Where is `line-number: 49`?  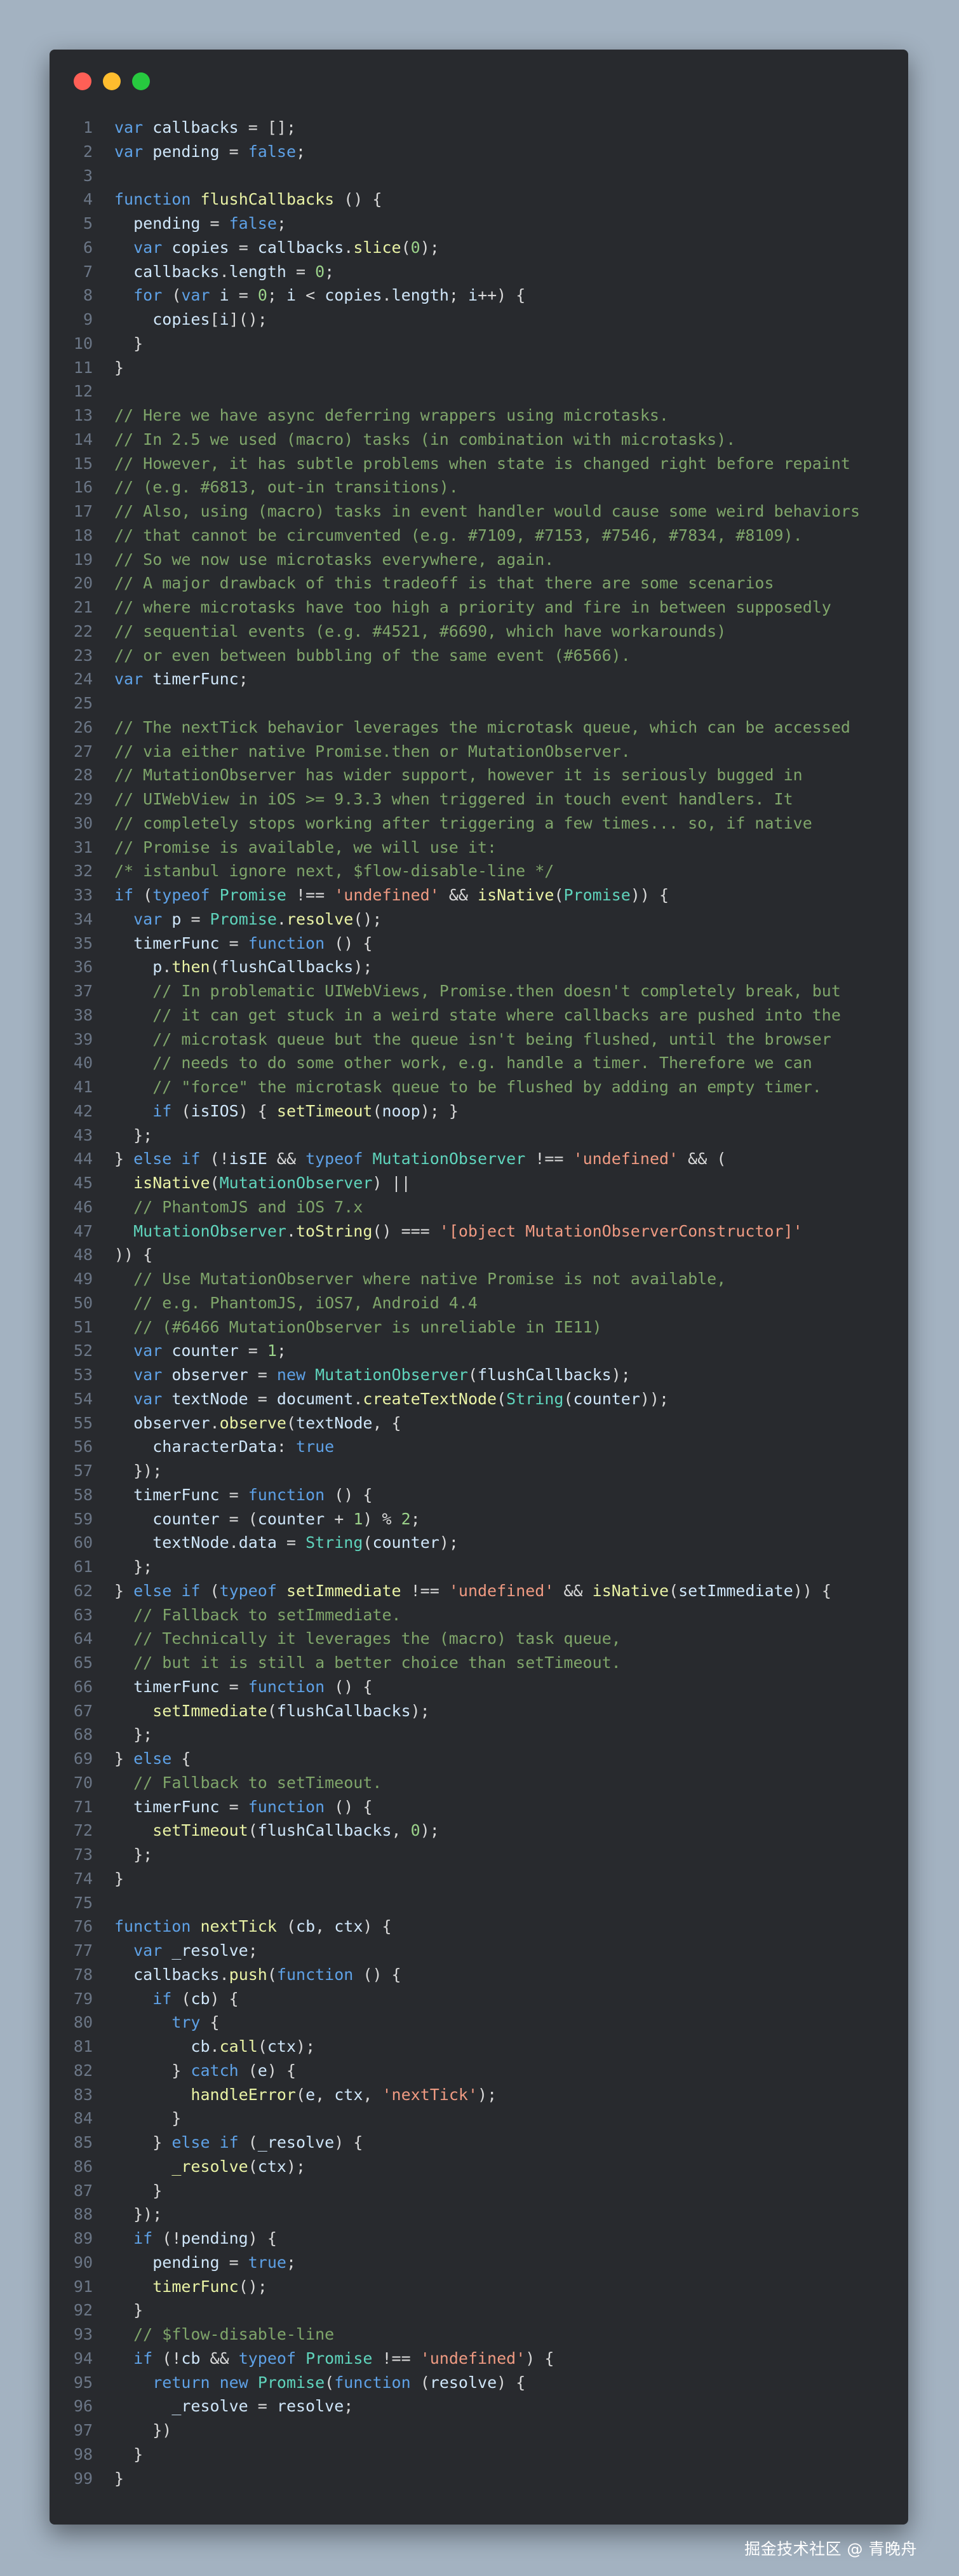
line-number: 49 is located at coordinates (83, 1279).